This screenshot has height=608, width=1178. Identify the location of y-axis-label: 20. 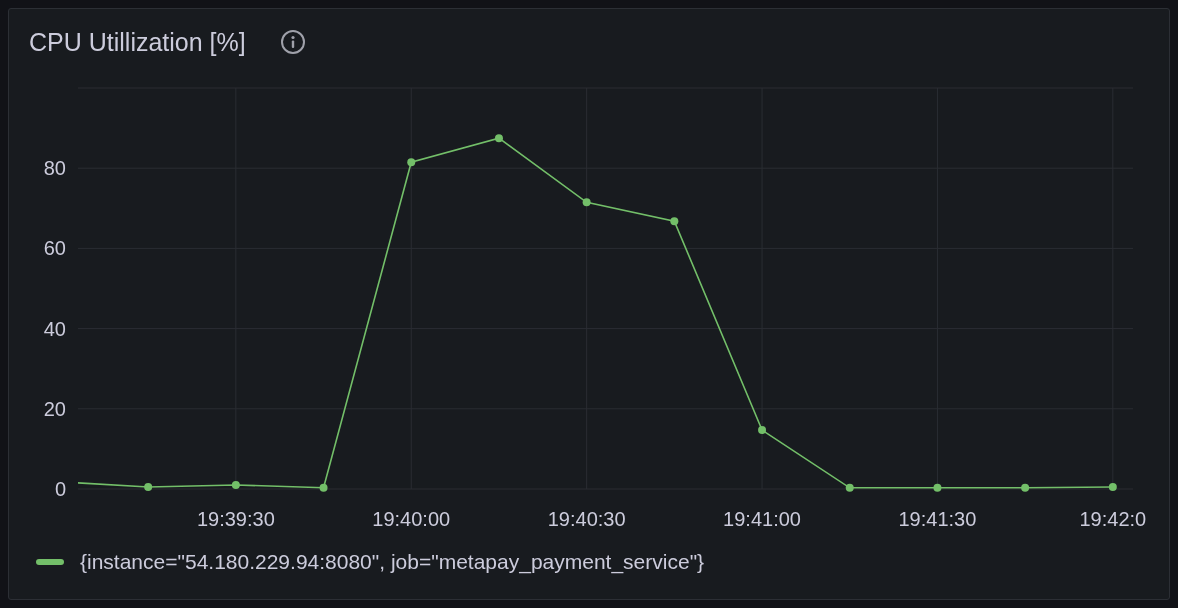
(54, 408).